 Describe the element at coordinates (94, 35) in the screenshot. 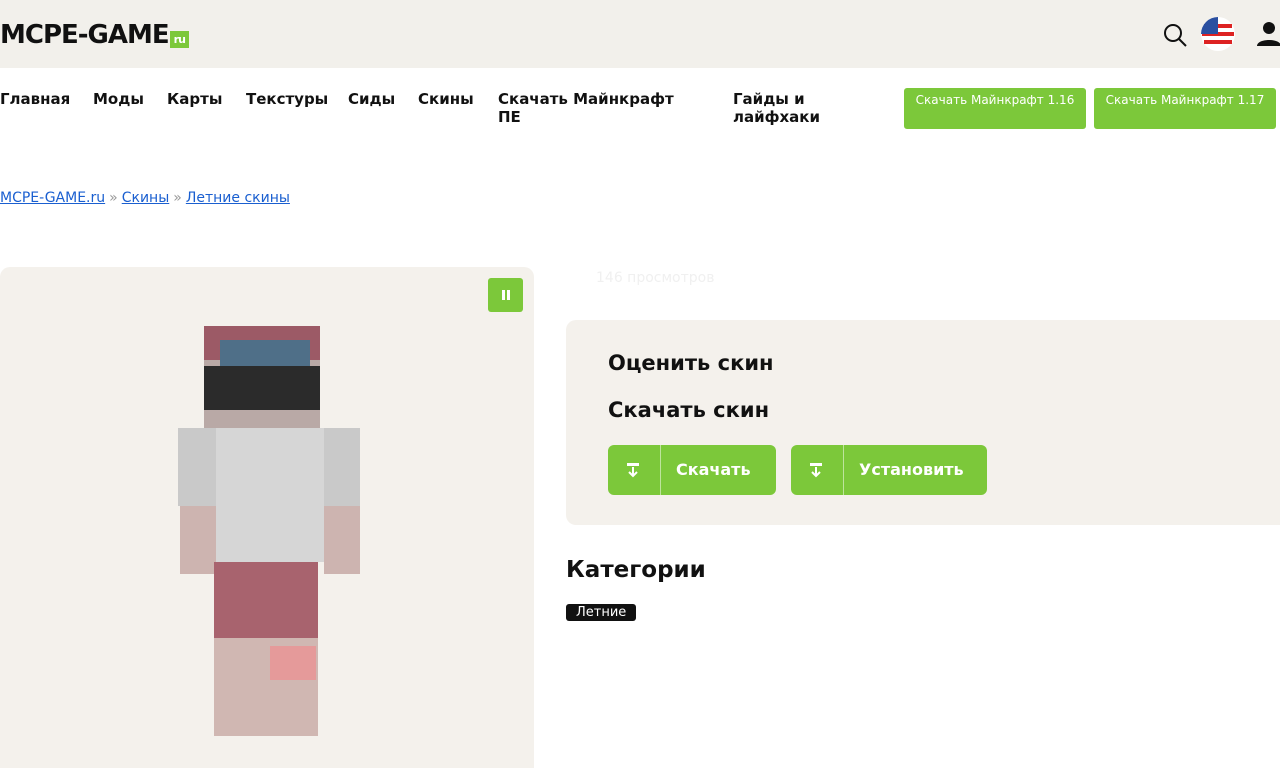

I see `site-logo: MCPE-GAME ru` at that location.